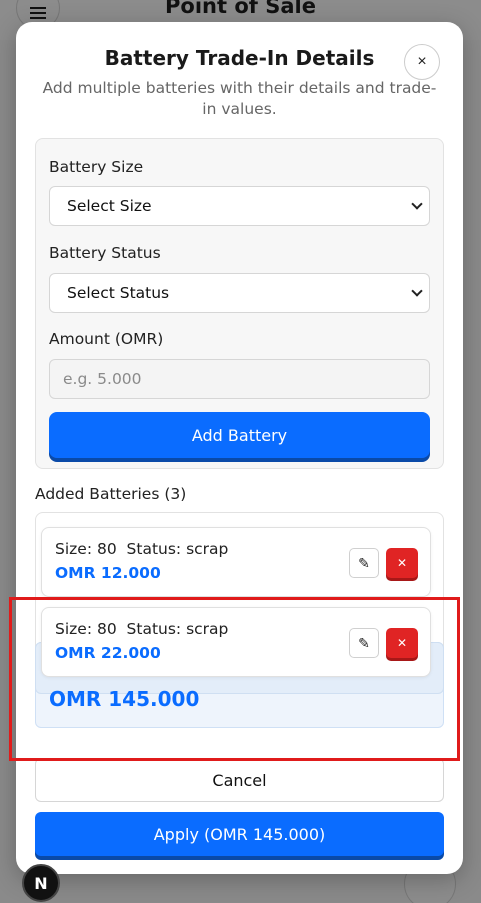  What do you see at coordinates (109, 206) in the screenshot?
I see `battery-size-value: Select Size` at bounding box center [109, 206].